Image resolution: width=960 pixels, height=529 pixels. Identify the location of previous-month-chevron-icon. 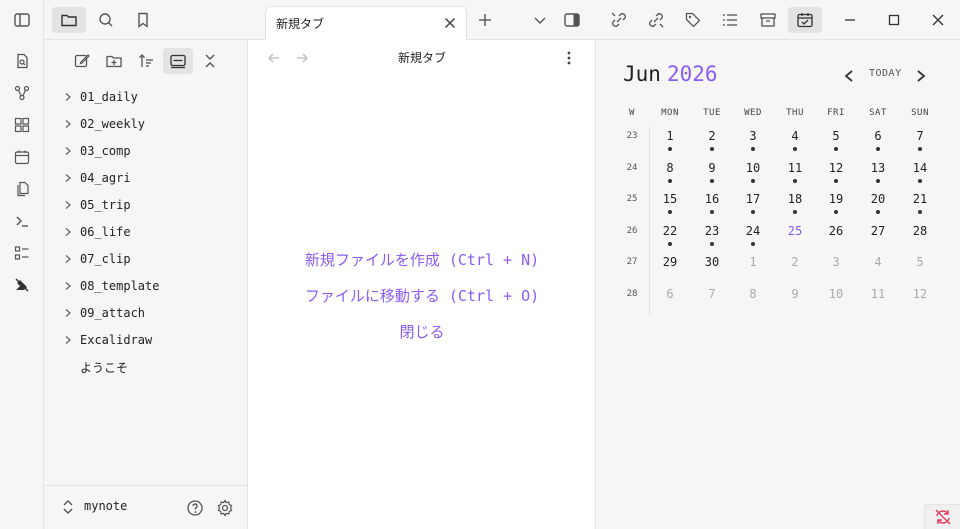
(849, 76).